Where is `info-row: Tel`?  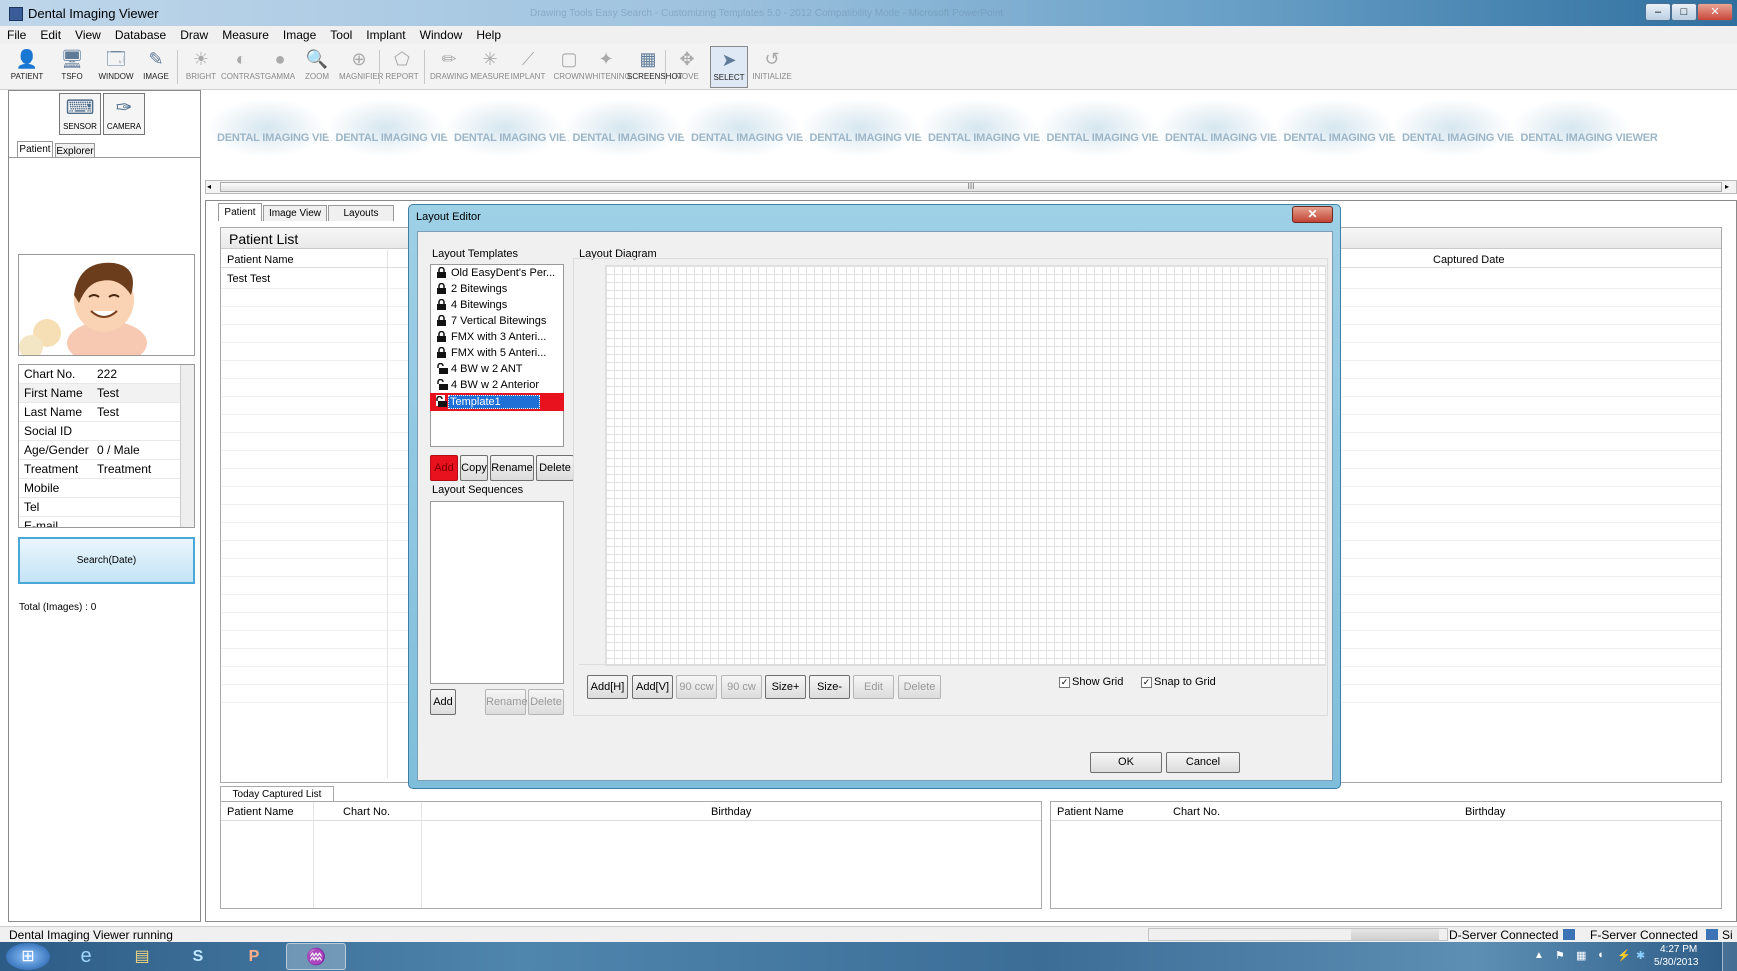
info-row: Tel is located at coordinates (106, 507).